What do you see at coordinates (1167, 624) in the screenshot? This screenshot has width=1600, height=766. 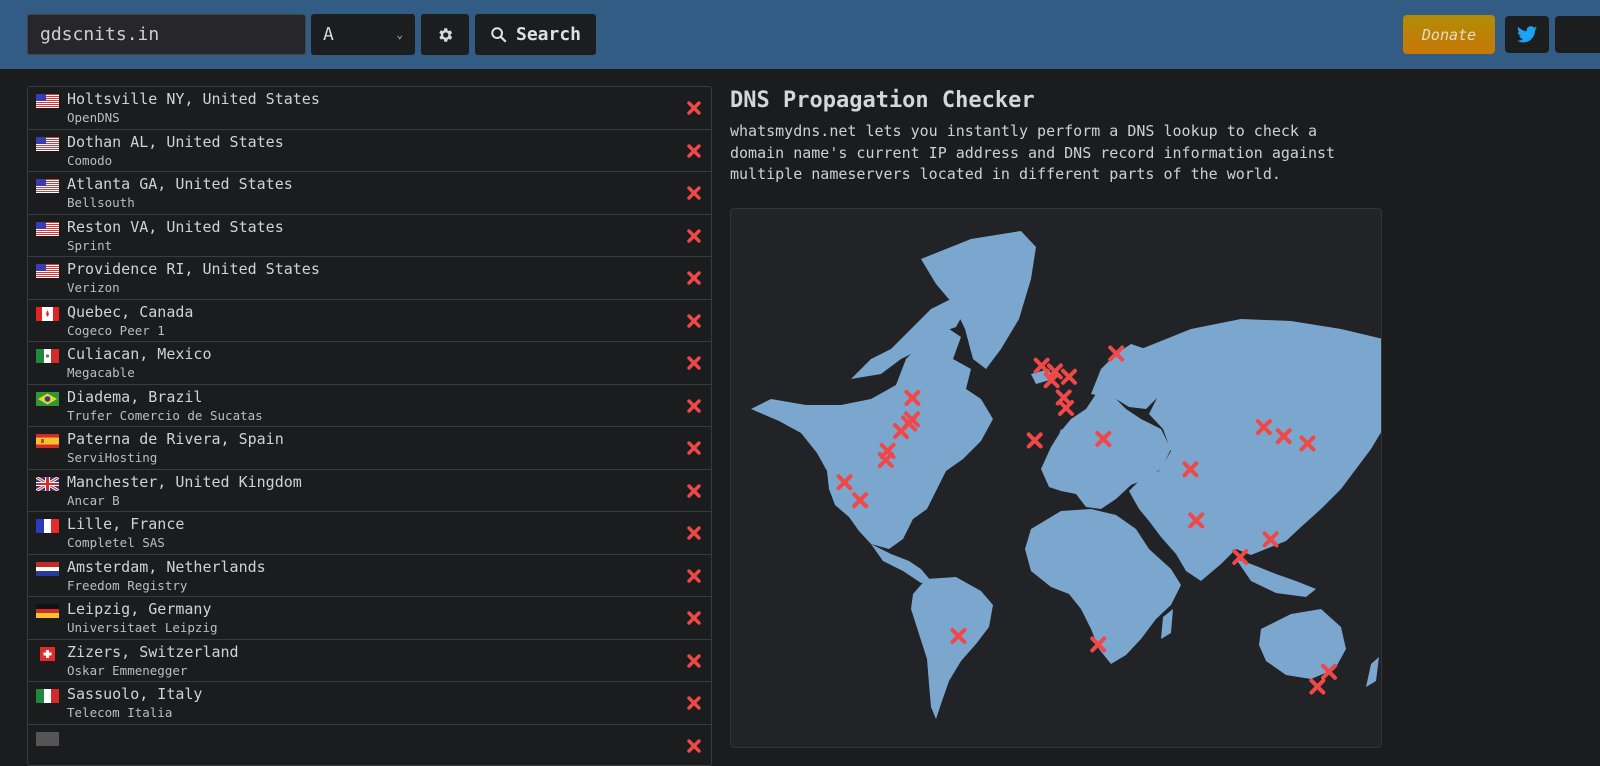 I see `landmass-madagascar` at bounding box center [1167, 624].